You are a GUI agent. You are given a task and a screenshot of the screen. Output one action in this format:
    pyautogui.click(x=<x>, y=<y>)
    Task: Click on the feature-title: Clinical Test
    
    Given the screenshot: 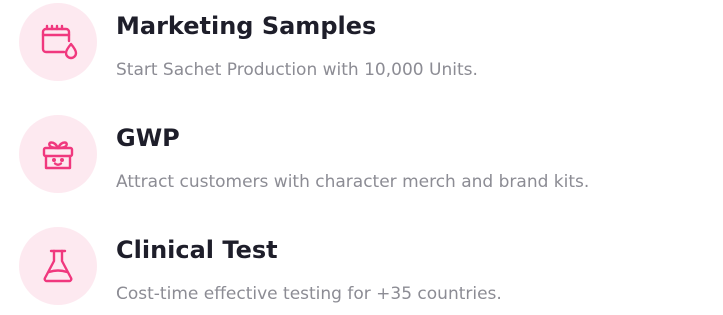 What is the action you would take?
    pyautogui.click(x=197, y=250)
    